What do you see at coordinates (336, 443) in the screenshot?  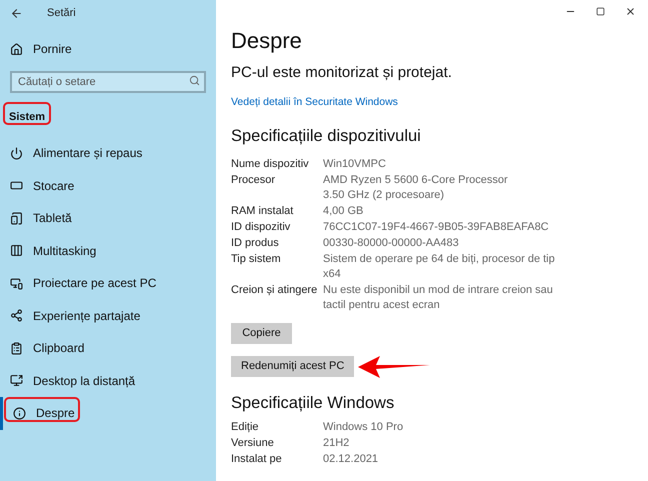 I see `spec-value: 21H2` at bounding box center [336, 443].